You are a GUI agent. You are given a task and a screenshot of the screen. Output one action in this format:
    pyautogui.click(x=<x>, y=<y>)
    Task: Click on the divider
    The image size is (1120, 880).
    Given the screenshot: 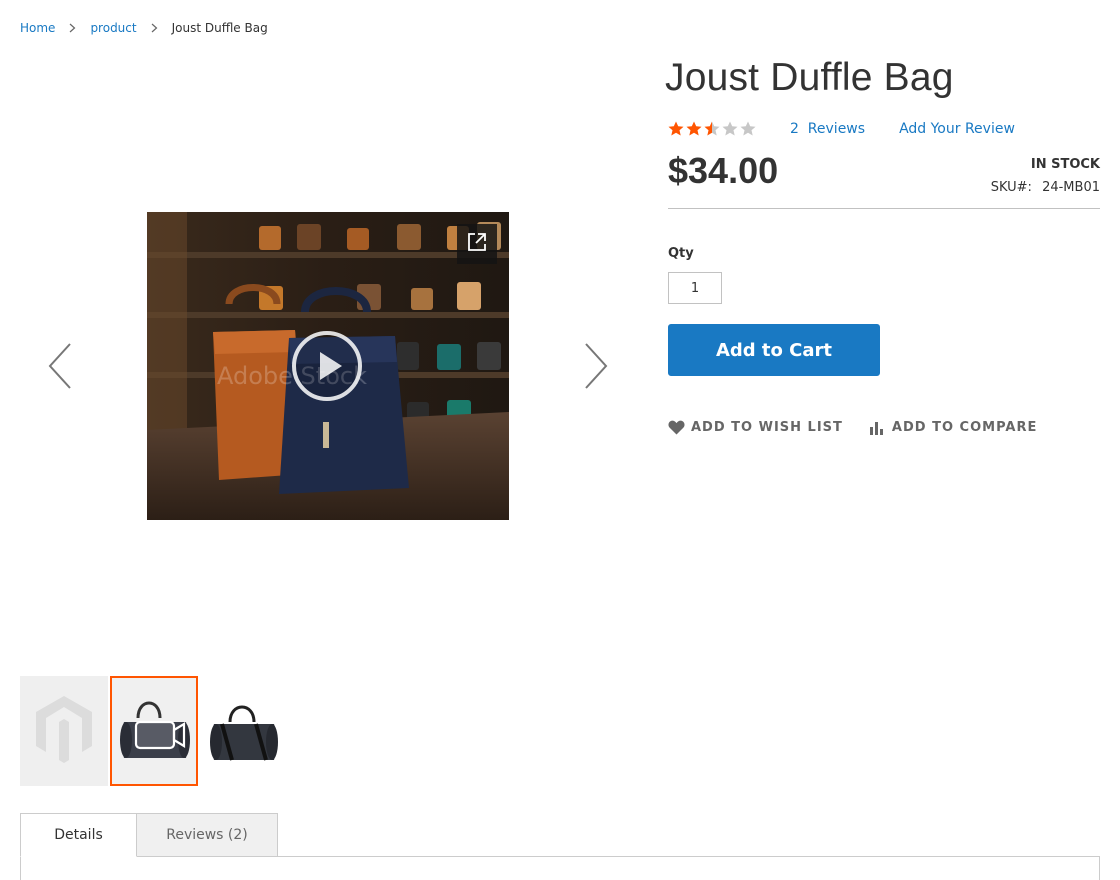 What is the action you would take?
    pyautogui.click(x=884, y=208)
    